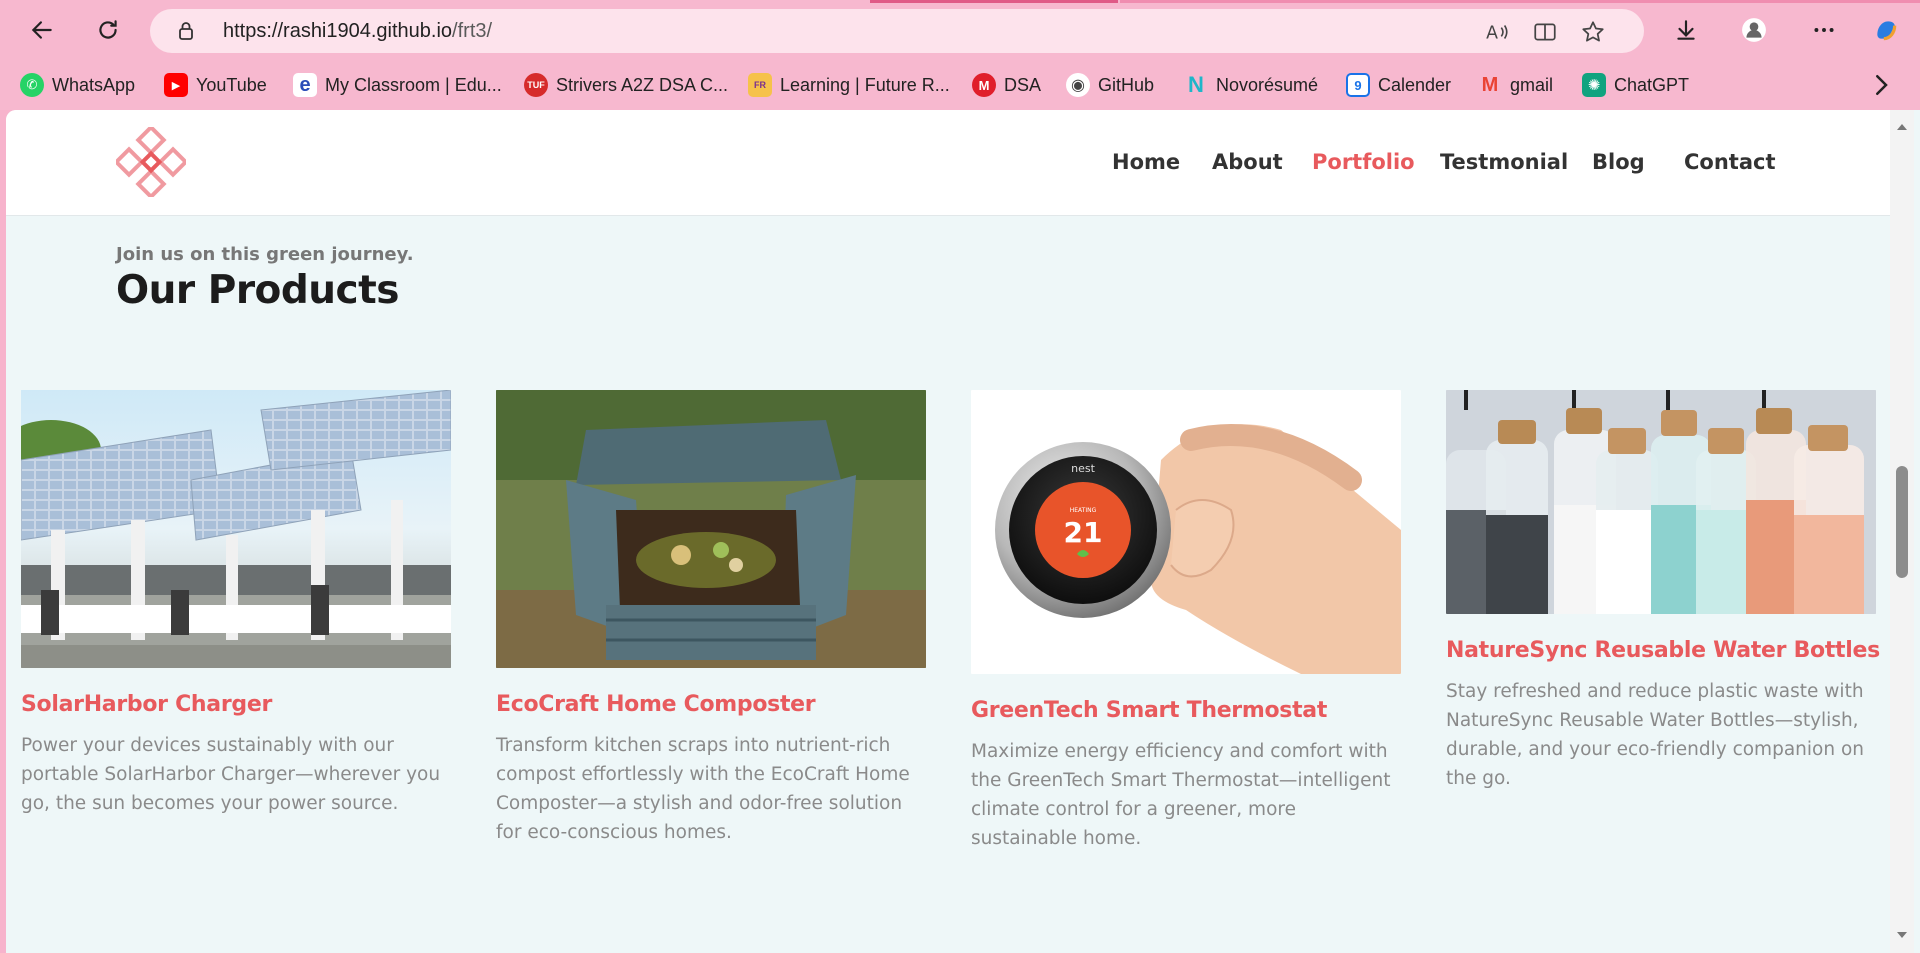  I want to click on chatgpt-icon: ✺, so click(1594, 85).